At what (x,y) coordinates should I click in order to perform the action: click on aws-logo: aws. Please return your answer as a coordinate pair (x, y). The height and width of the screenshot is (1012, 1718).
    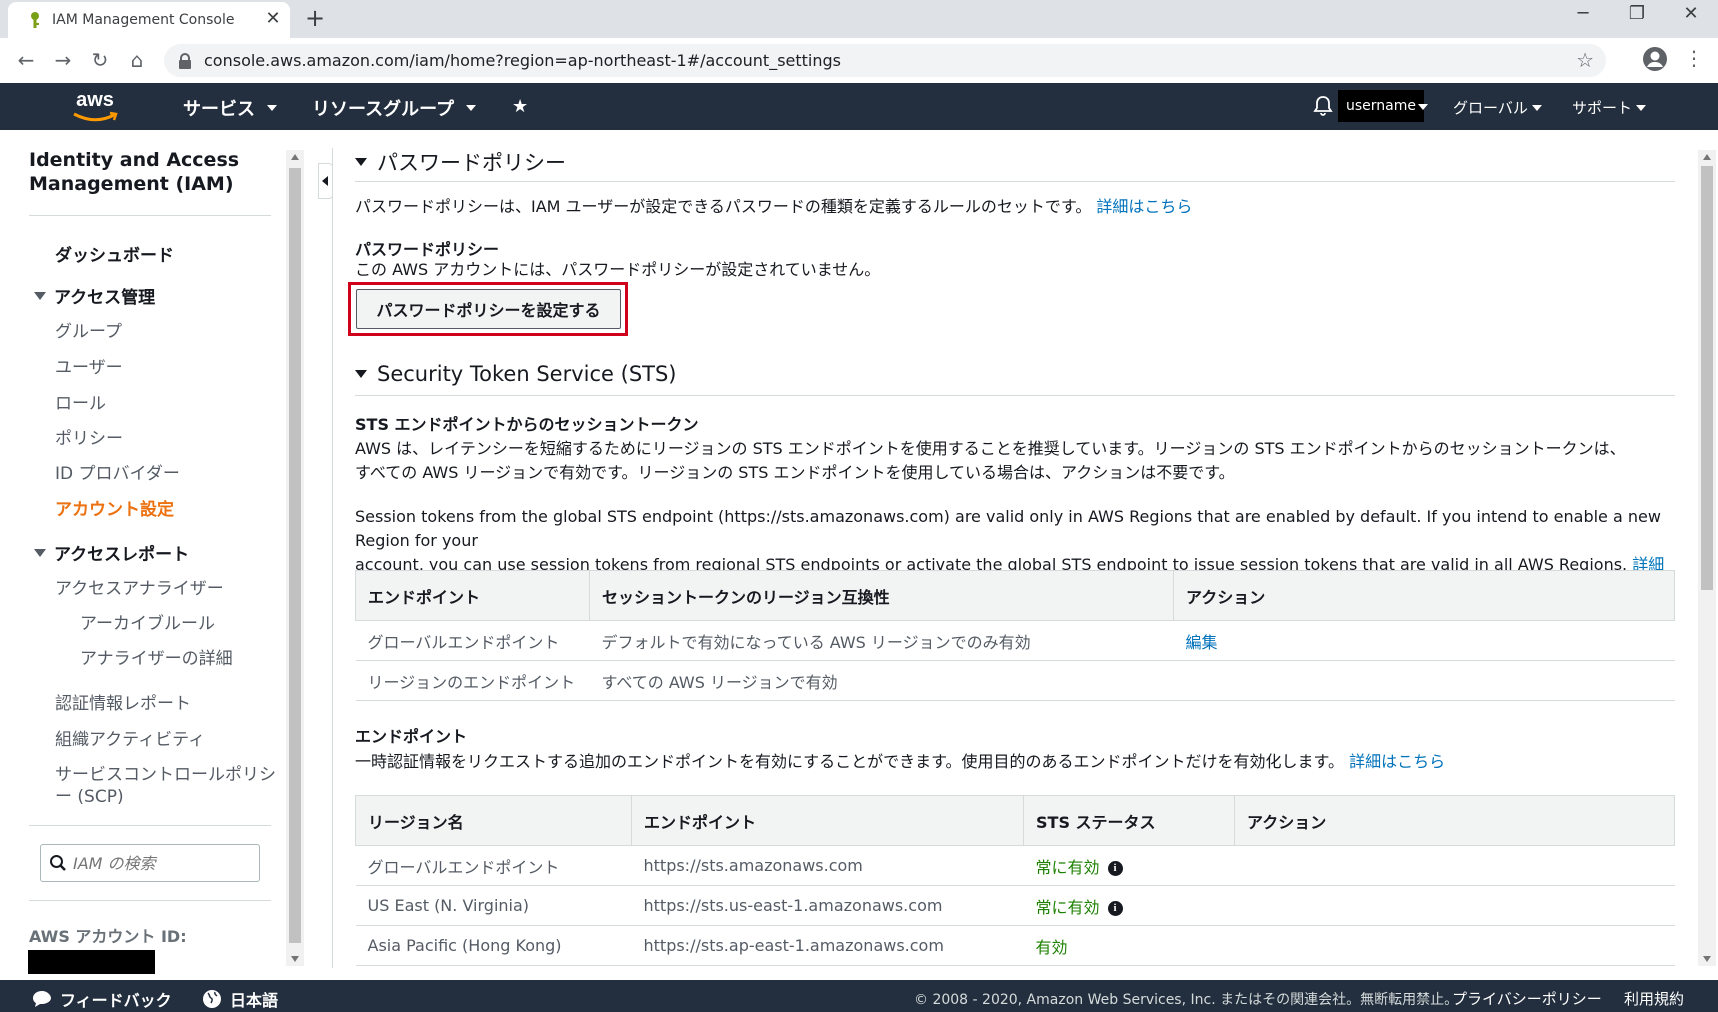
    Looking at the image, I should click on (95, 107).